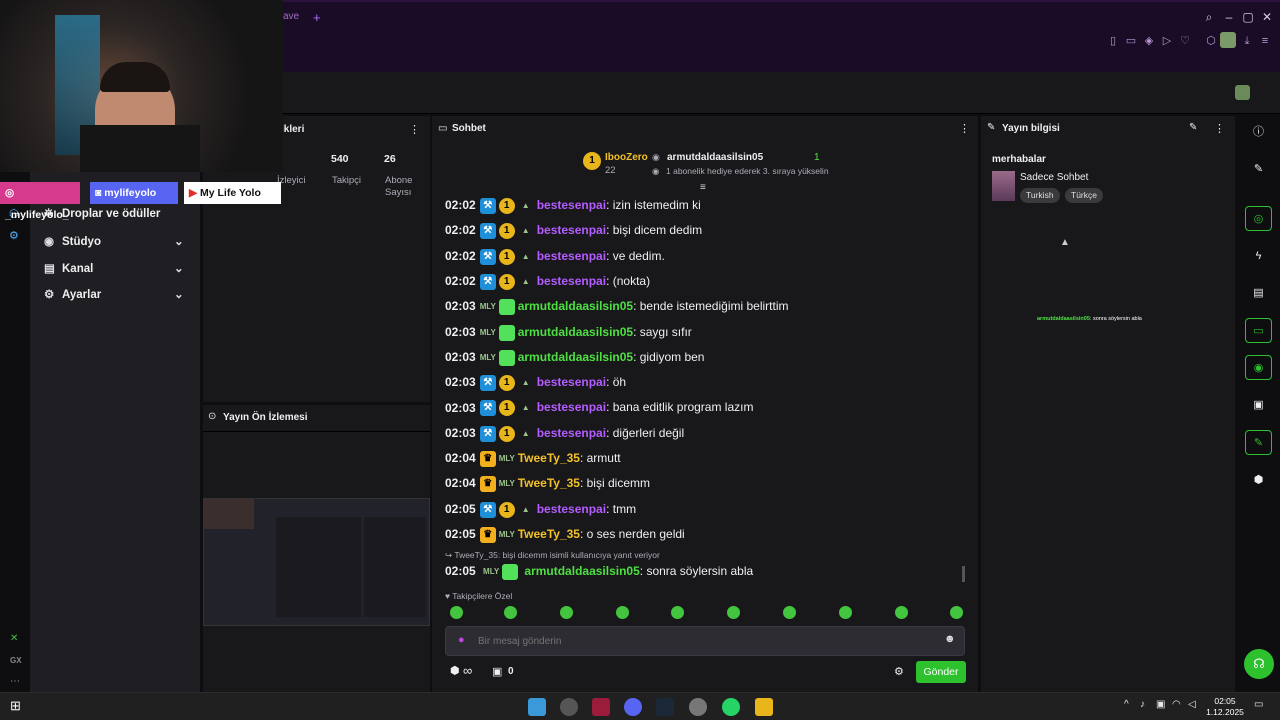 This screenshot has height=720, width=1280. What do you see at coordinates (1258, 218) in the screenshot?
I see `camera-scan-icon: ◎` at bounding box center [1258, 218].